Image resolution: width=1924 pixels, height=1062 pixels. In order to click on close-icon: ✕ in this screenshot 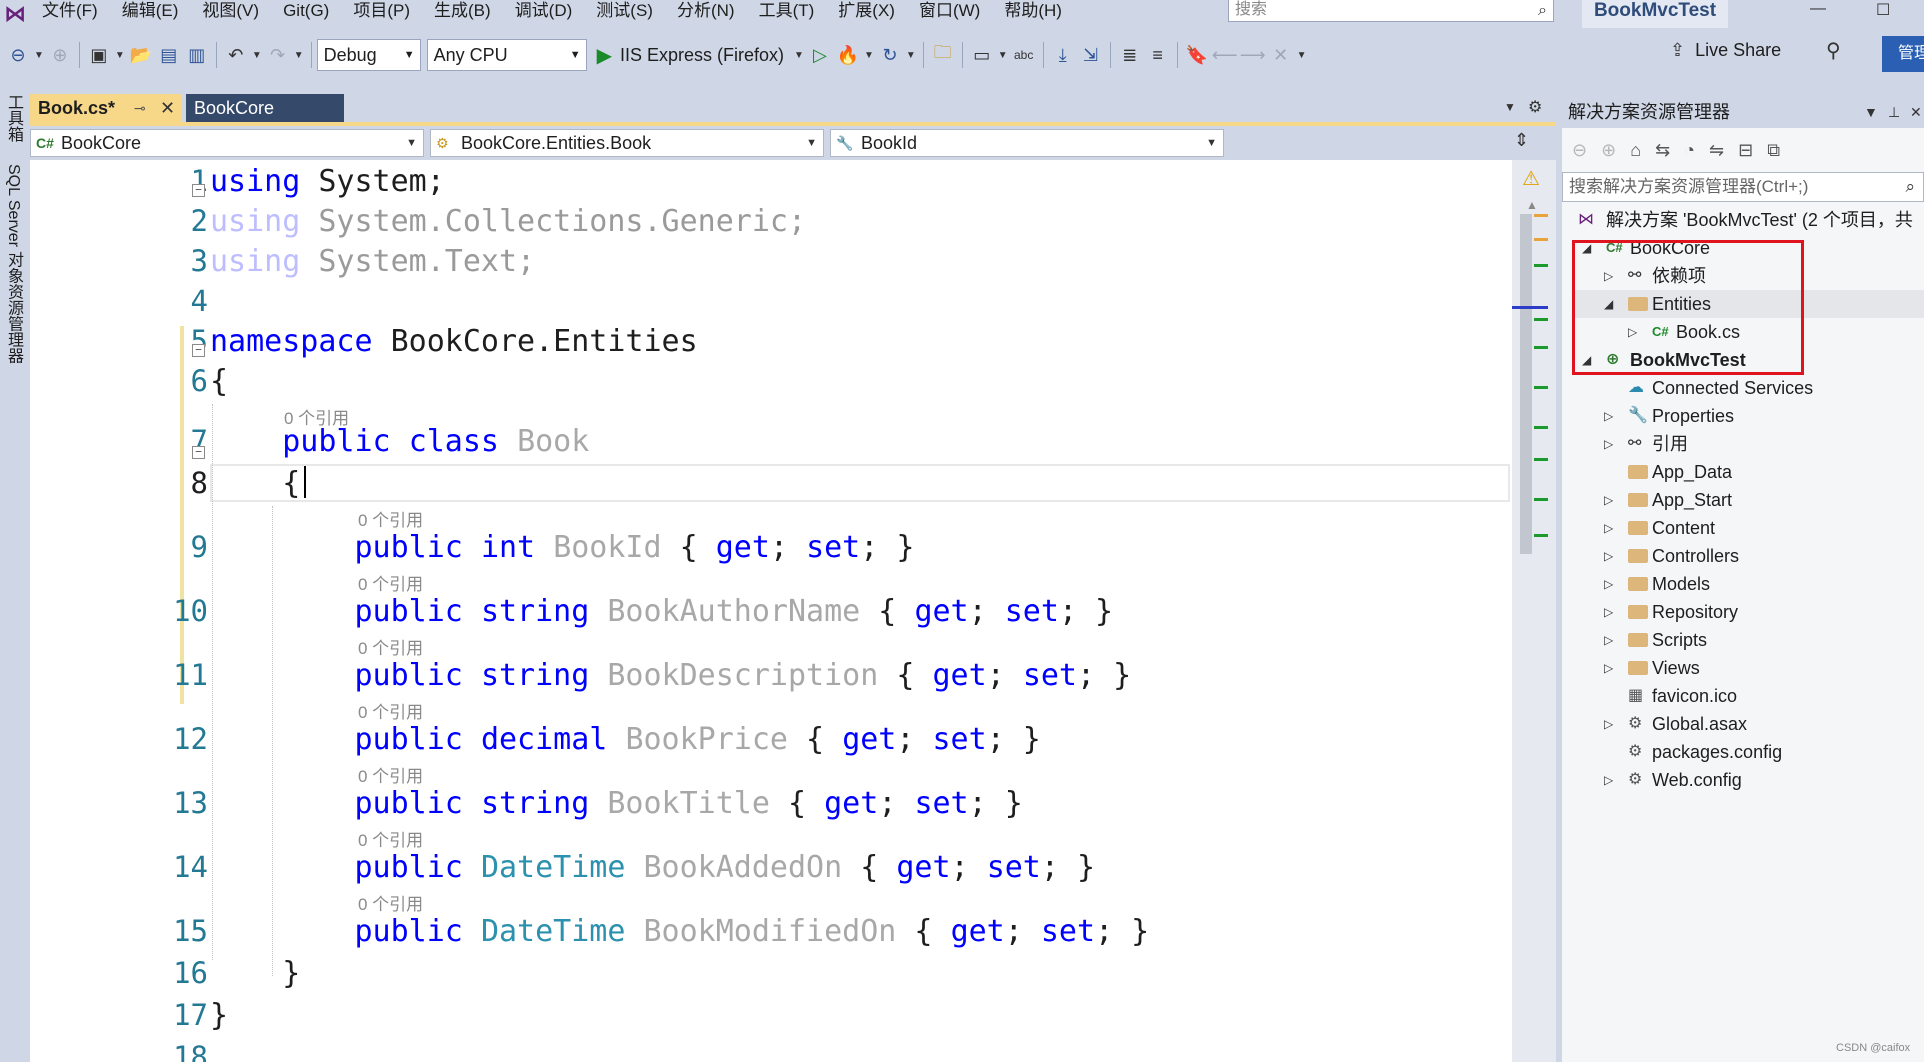, I will do `click(1916, 112)`.